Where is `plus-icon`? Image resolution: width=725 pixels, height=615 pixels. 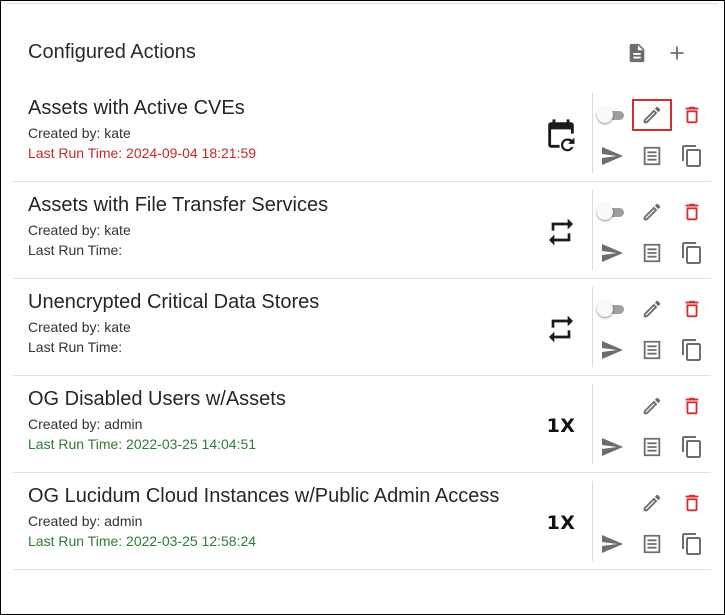
plus-icon is located at coordinates (677, 53).